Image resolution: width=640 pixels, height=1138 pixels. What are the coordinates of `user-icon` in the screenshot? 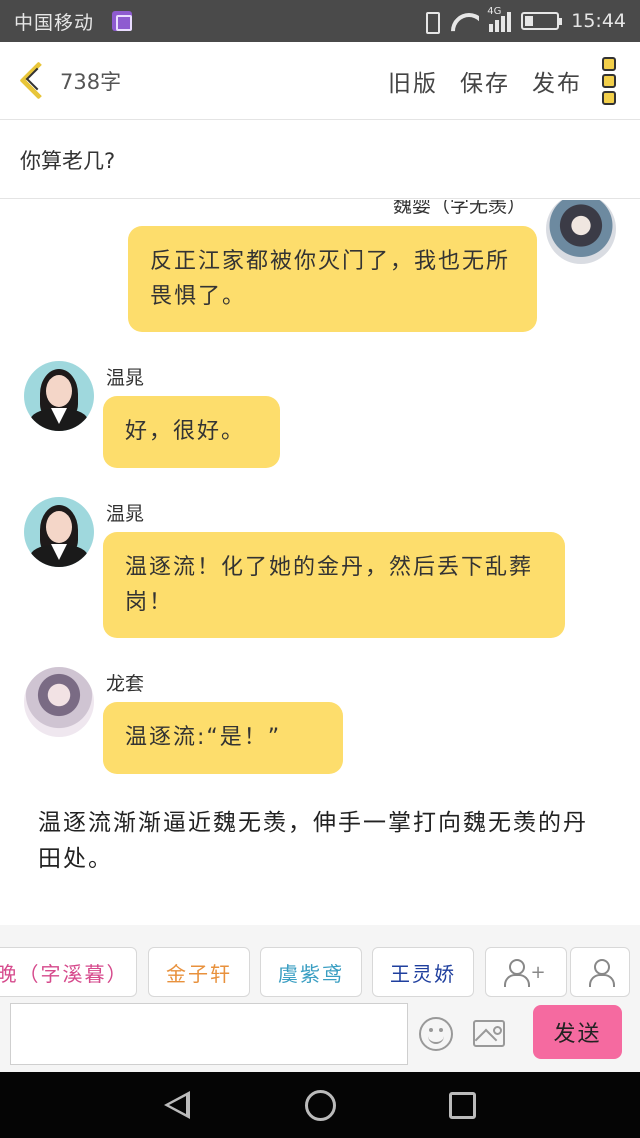 It's located at (602, 973).